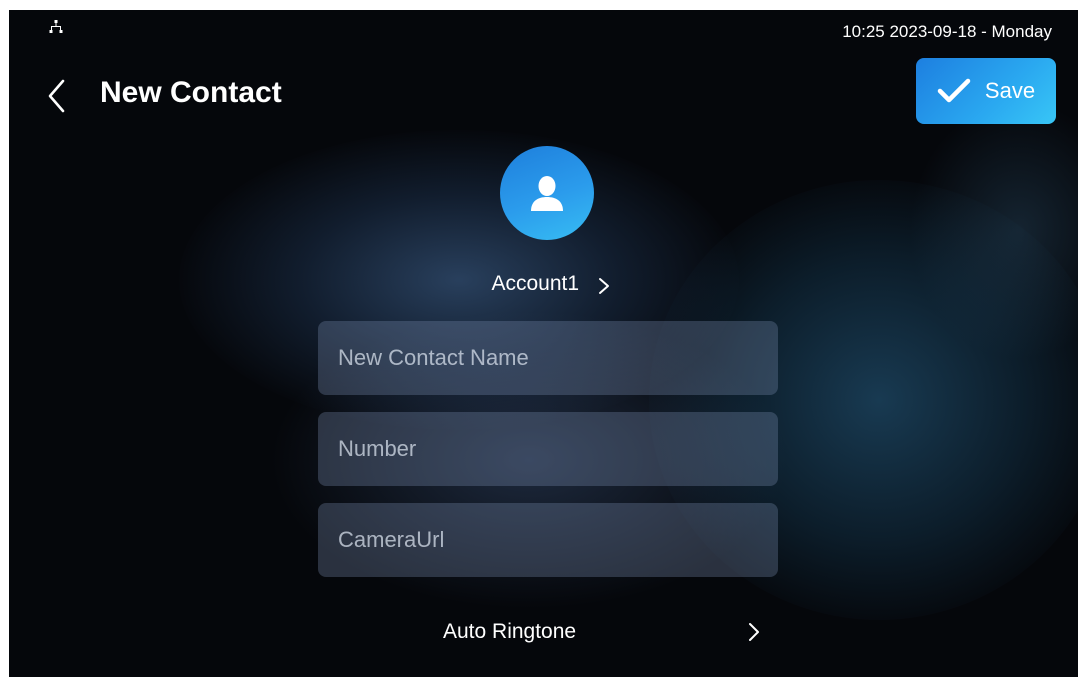 Image resolution: width=1081 pixels, height=677 pixels. What do you see at coordinates (543, 93) in the screenshot?
I see `header: New Contact Save` at bounding box center [543, 93].